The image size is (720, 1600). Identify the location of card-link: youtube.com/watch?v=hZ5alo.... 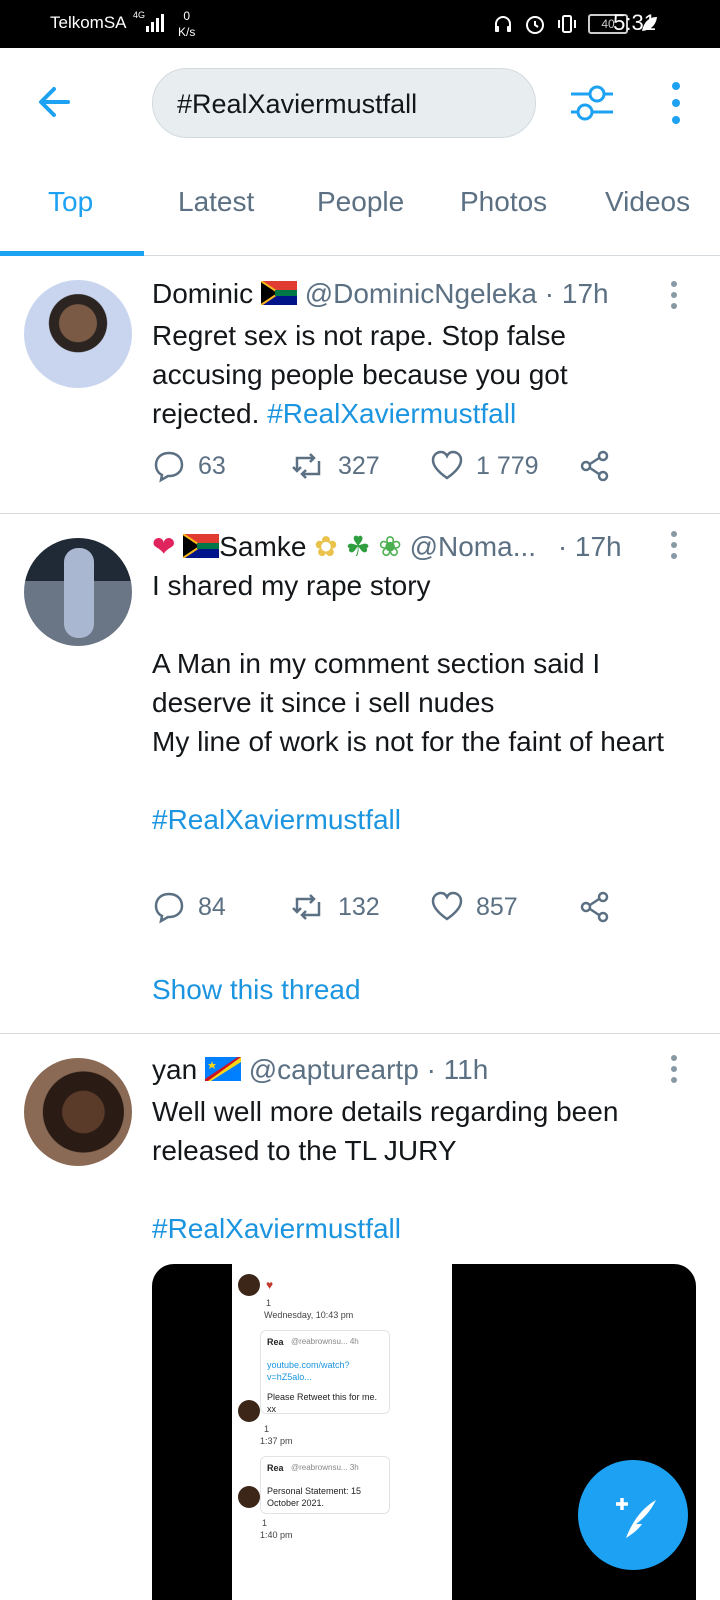
(308, 1371).